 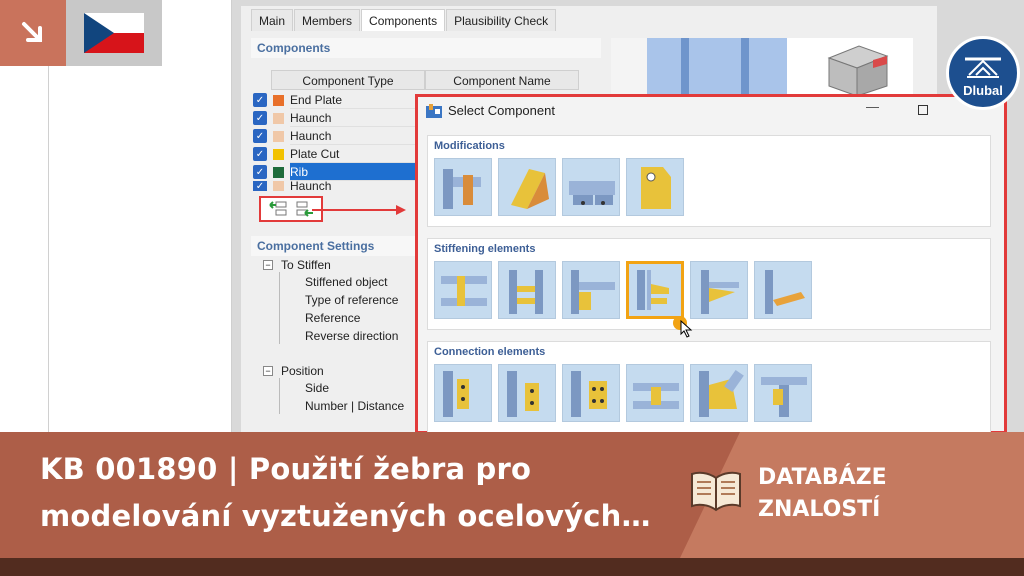 I want to click on group-title: Connection elements, so click(x=490, y=352).